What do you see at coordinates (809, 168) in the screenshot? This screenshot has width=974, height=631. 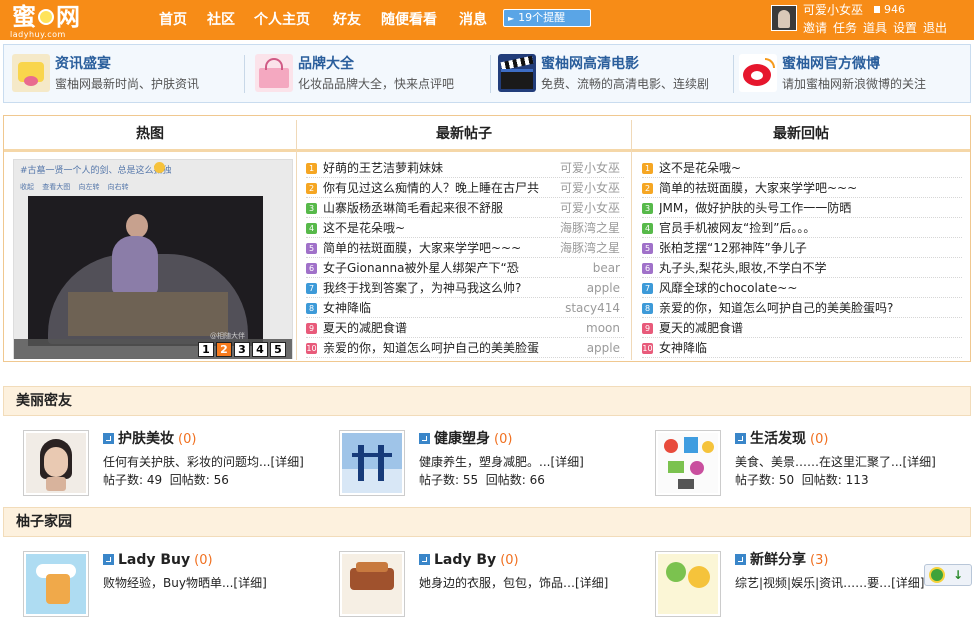 I see `reply-title: 这不是花朵哦~` at bounding box center [809, 168].